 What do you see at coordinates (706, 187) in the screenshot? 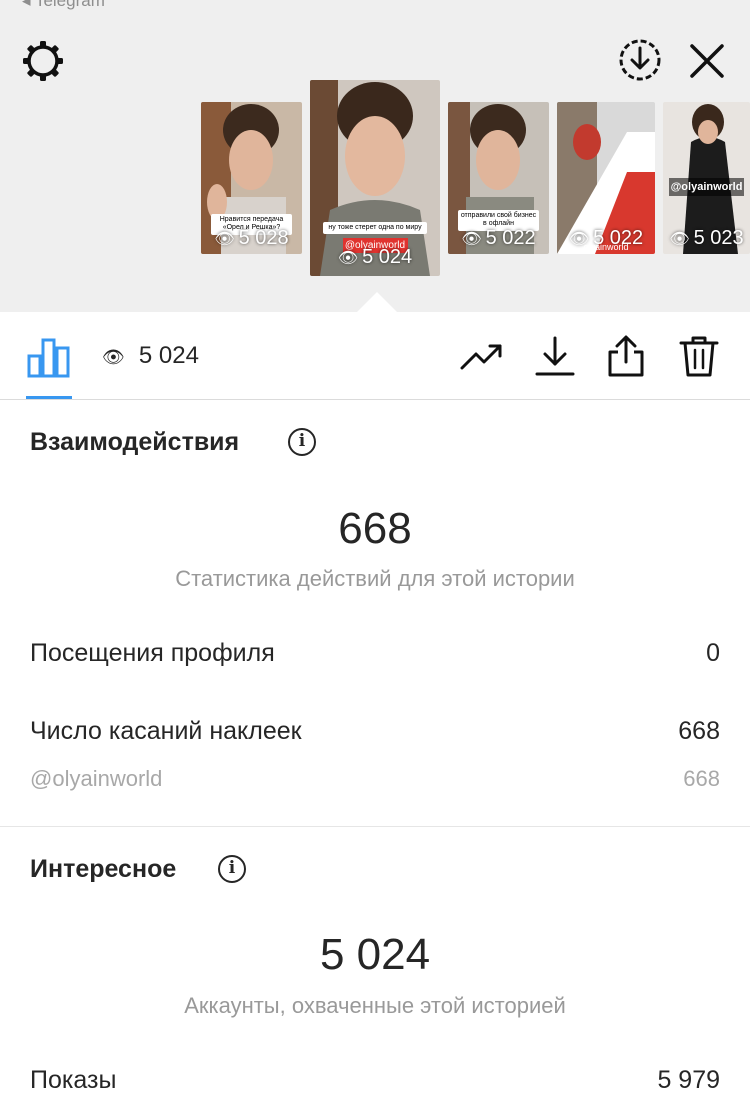
I see `story-brand-label: @olyainworld` at bounding box center [706, 187].